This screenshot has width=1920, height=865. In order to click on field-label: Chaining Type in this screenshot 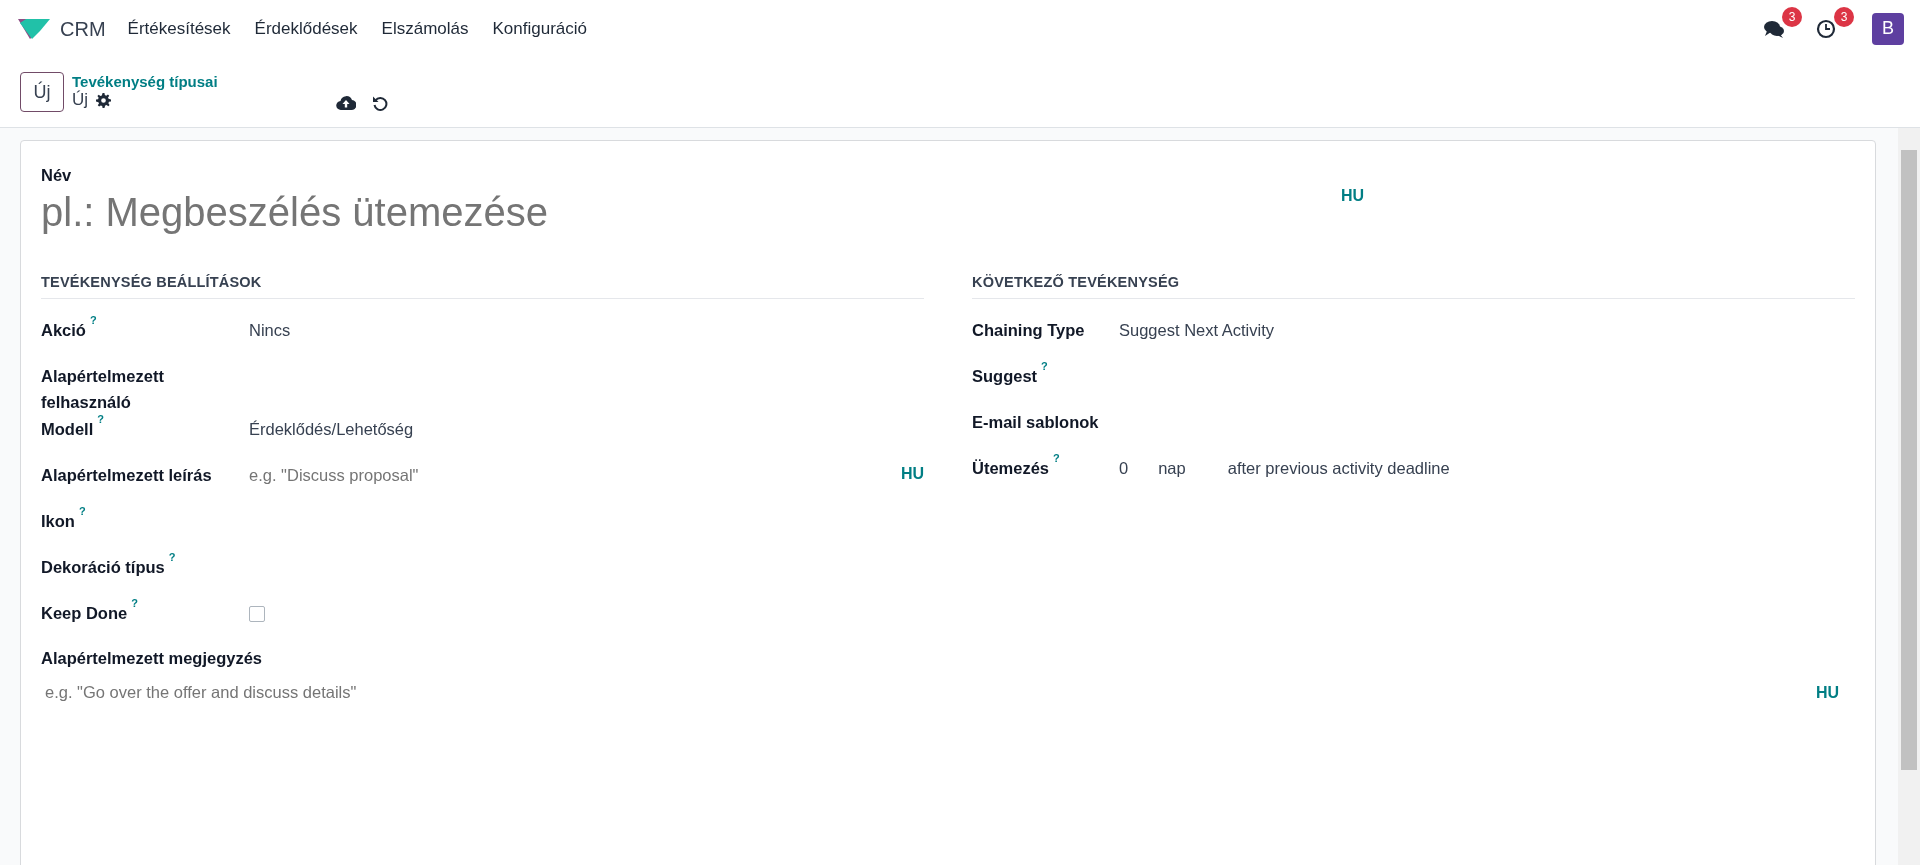, I will do `click(1028, 329)`.